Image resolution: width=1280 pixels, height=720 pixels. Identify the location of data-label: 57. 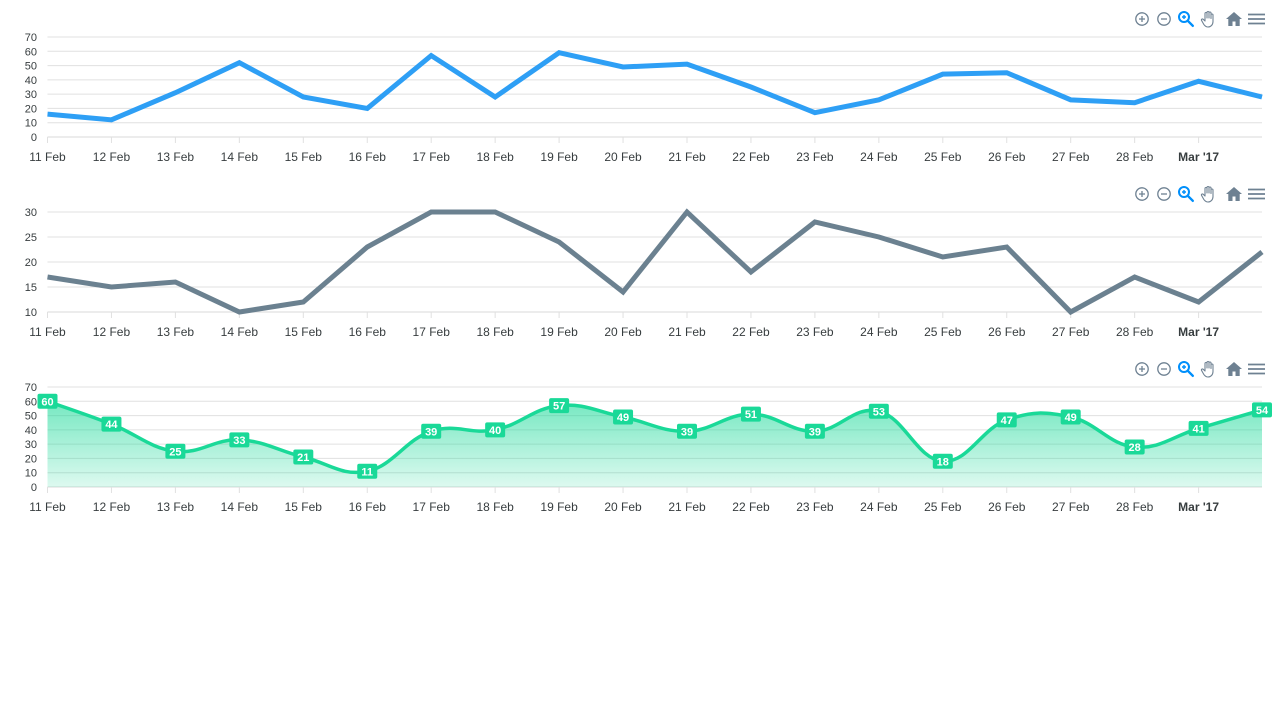
(559, 406).